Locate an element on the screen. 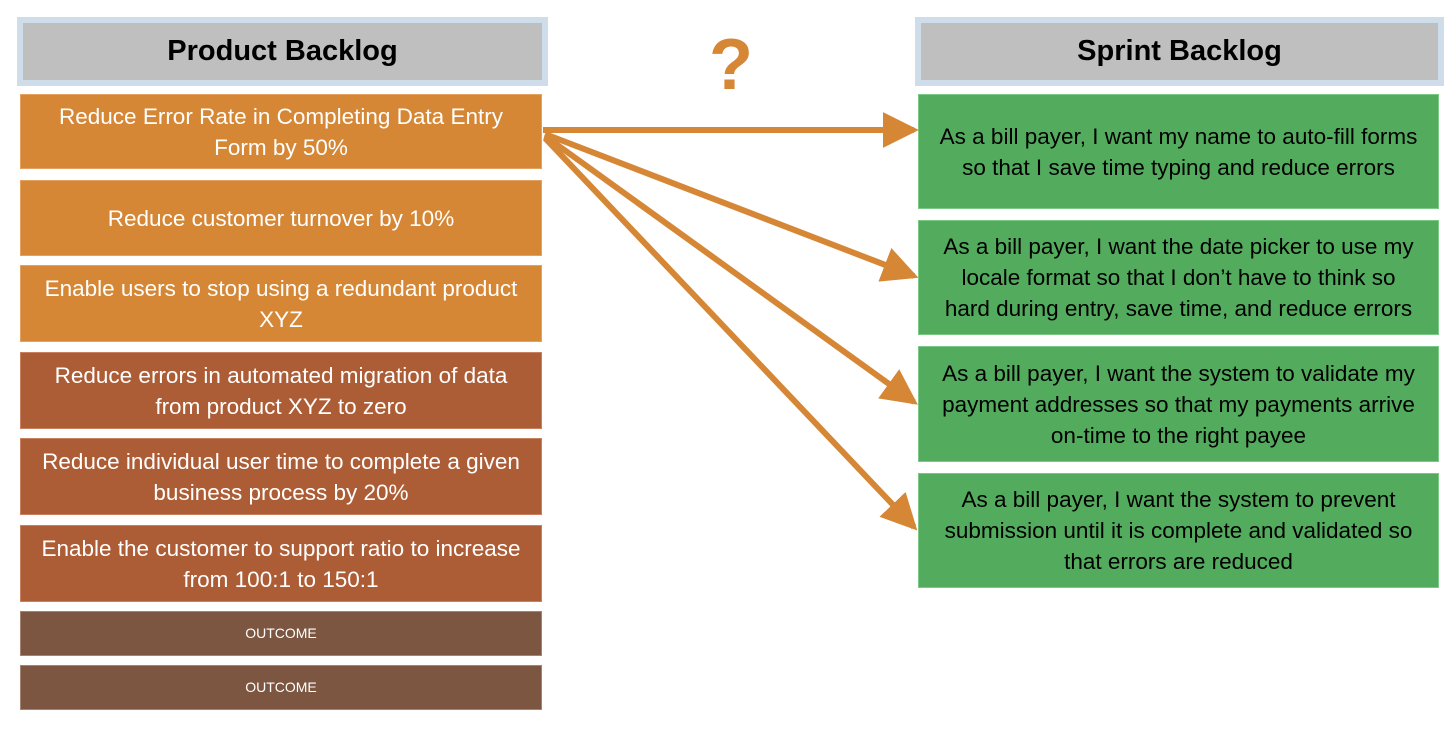 The image size is (1456, 731). connection-arrows is located at coordinates (730, 321).